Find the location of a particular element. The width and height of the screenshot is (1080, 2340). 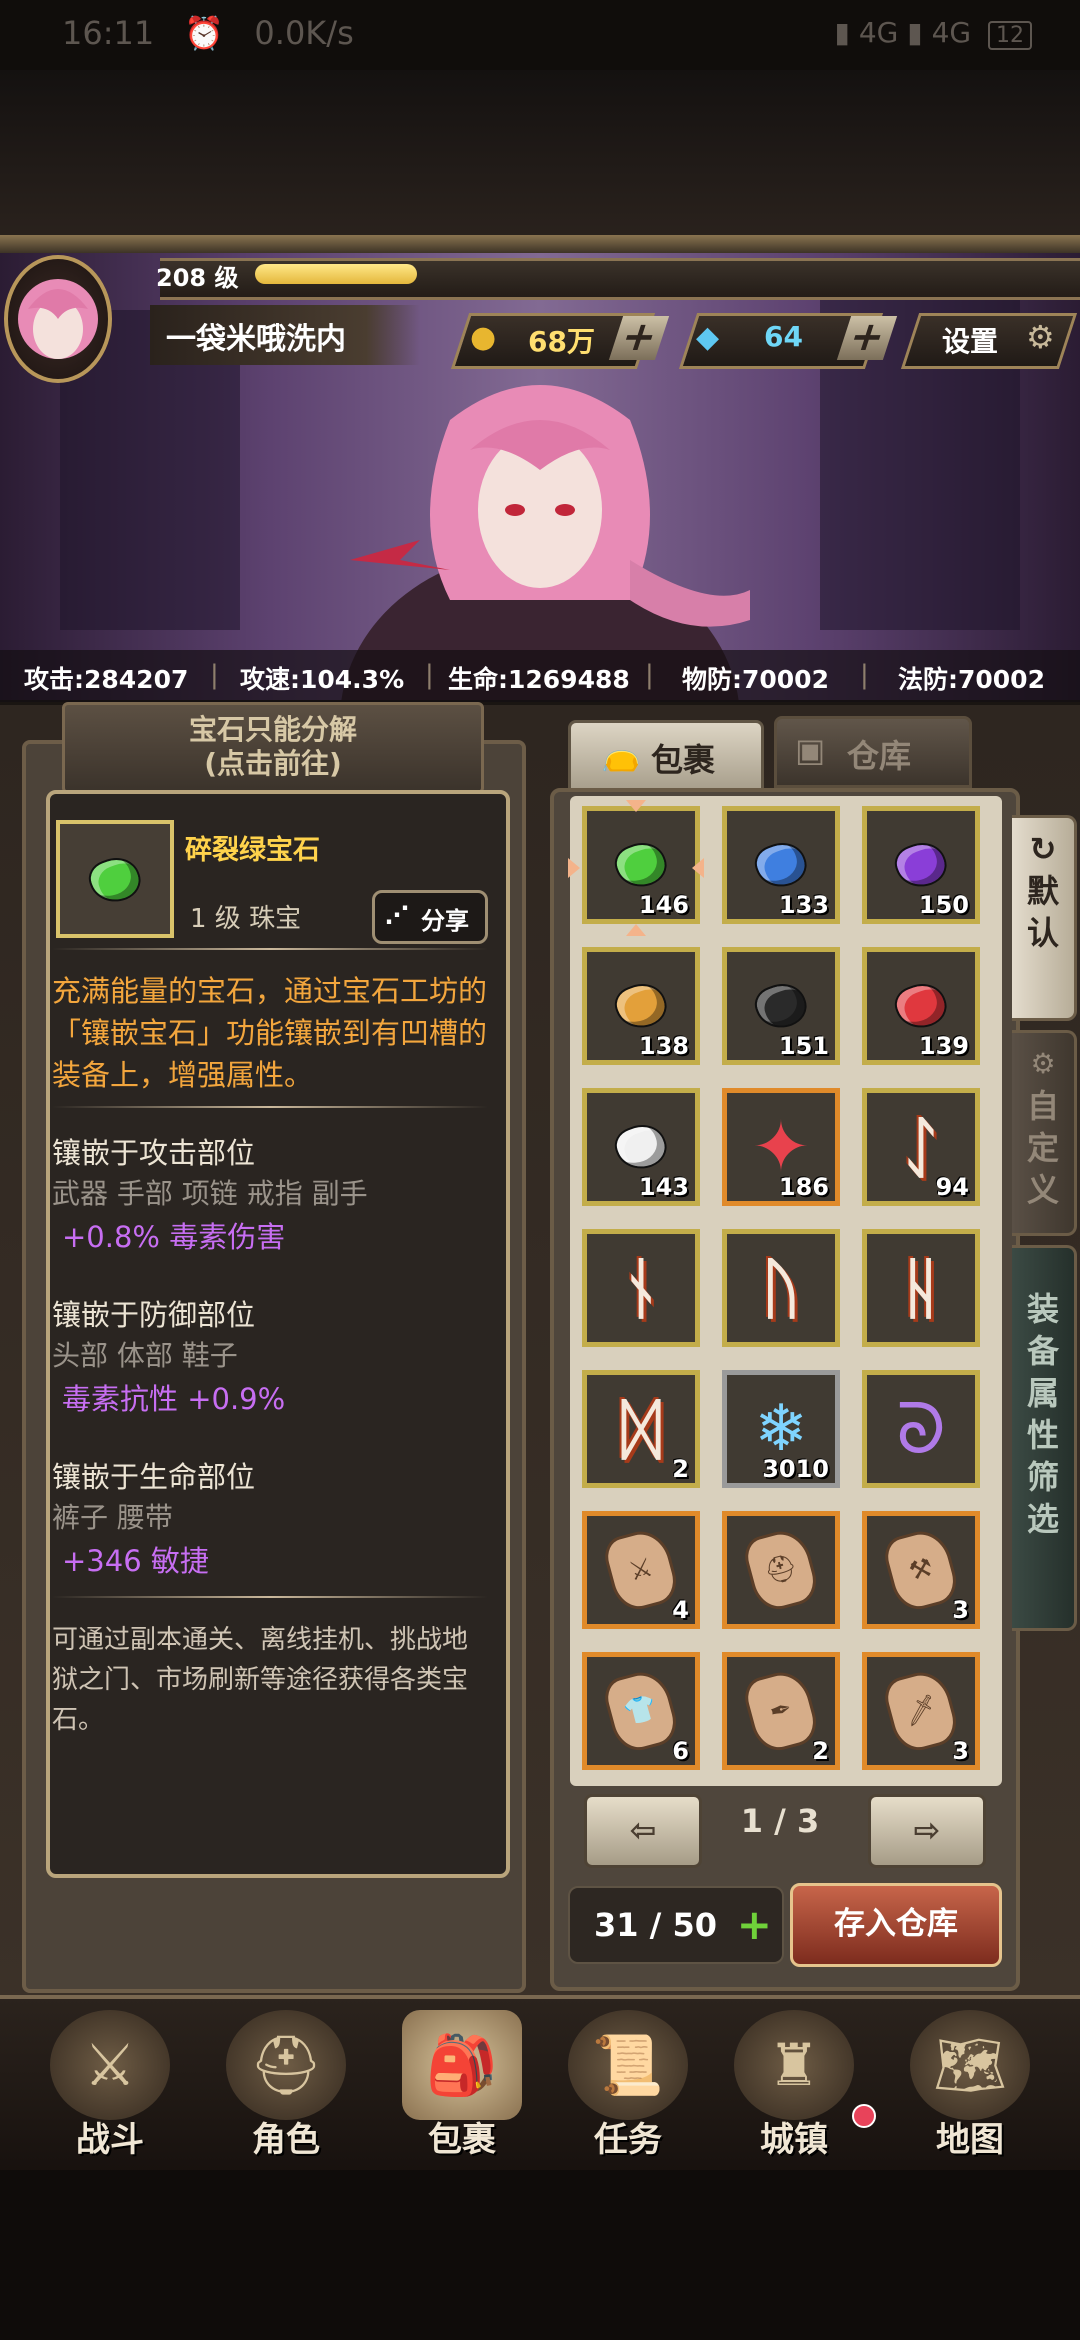

rune-stone-icon-wrap: ⛑ is located at coordinates (781, 1570).